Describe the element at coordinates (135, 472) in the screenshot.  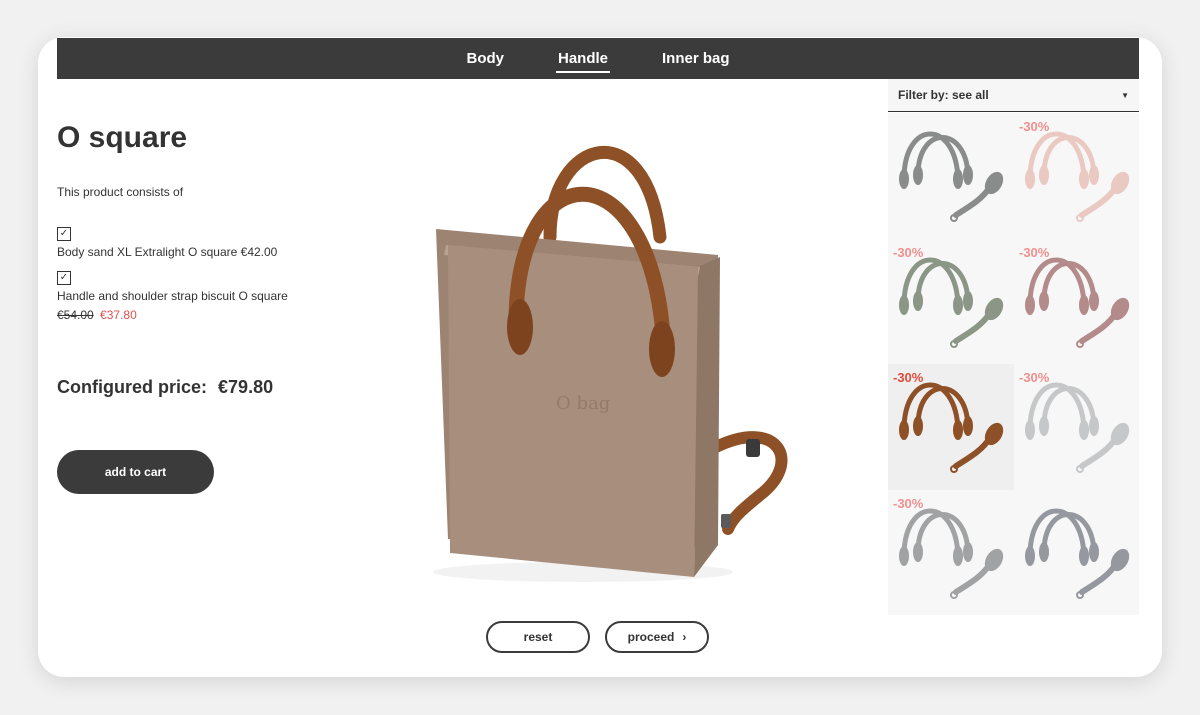
I see `add-to-cart-button: add to cart` at that location.